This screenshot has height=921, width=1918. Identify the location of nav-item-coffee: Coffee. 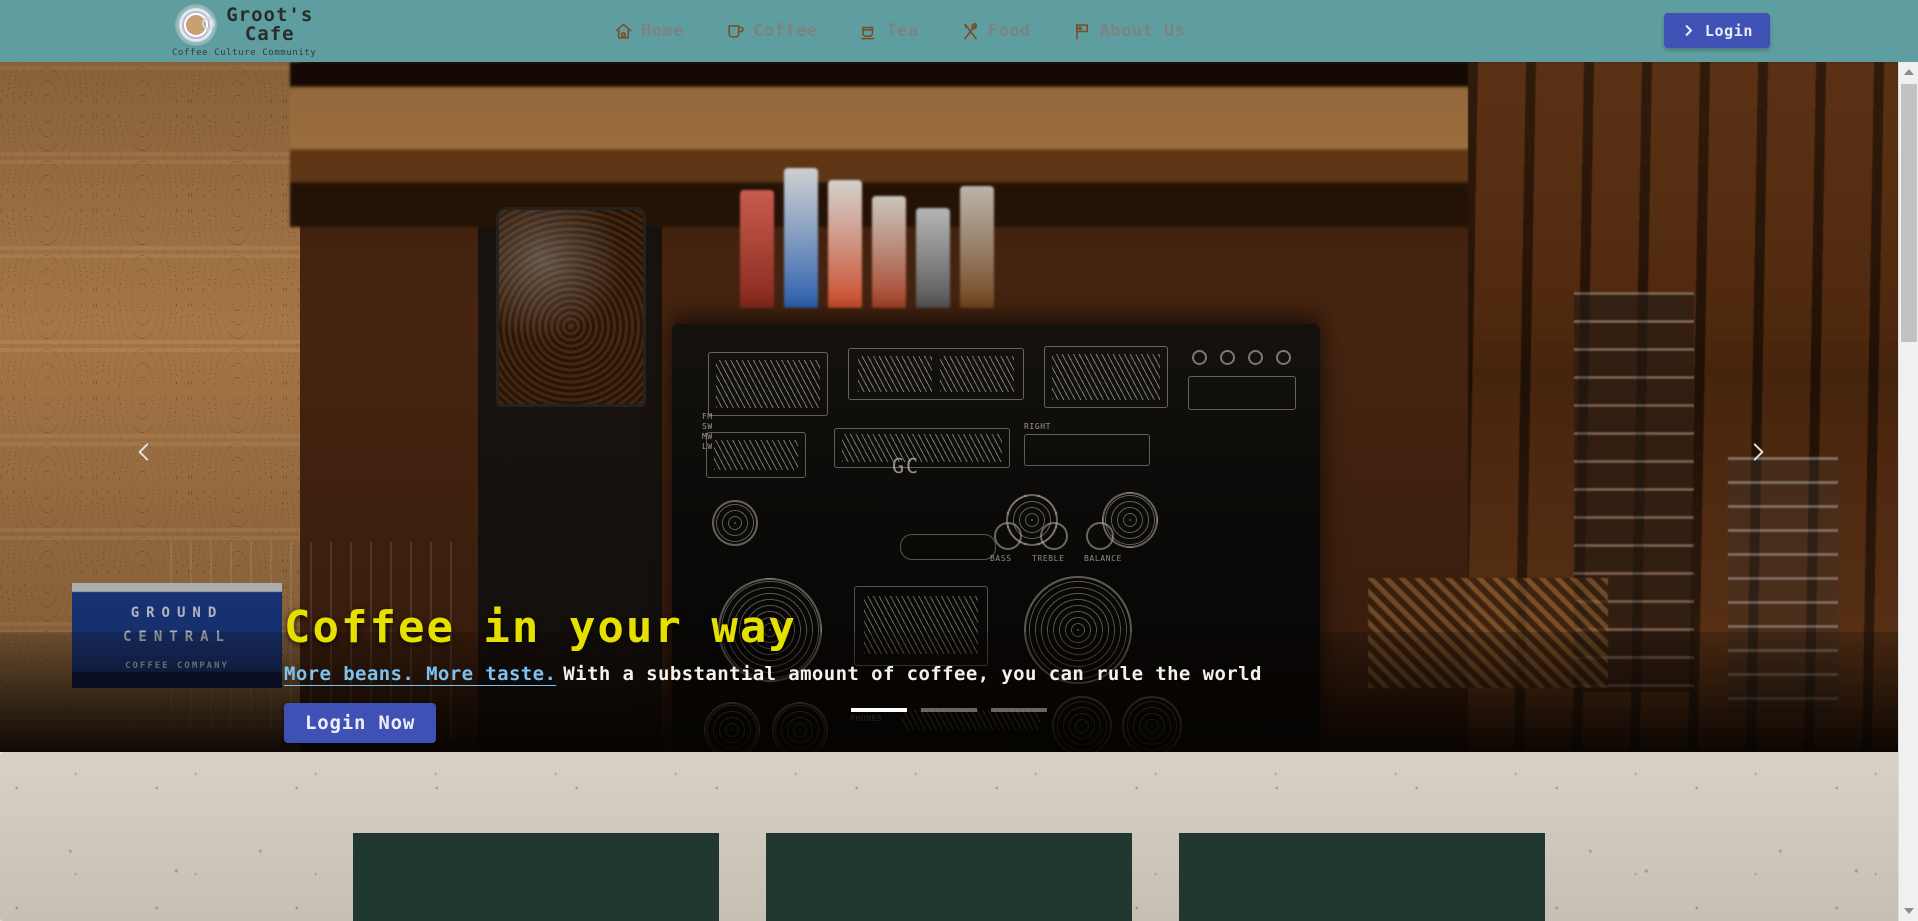
(771, 31).